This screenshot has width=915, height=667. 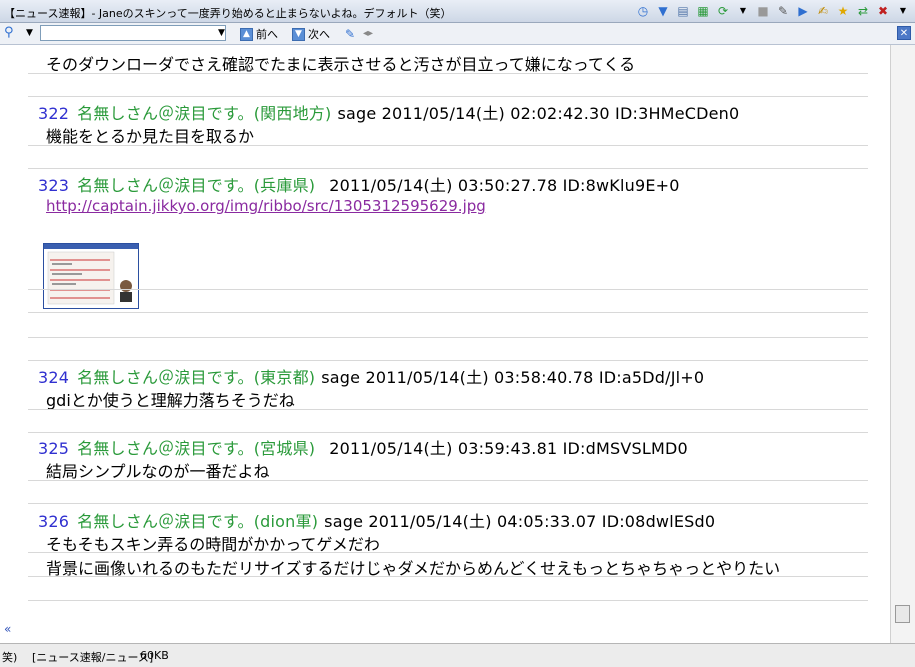 What do you see at coordinates (150, 136) in the screenshot?
I see `post-body: 機能をとるか見た目を取るか` at bounding box center [150, 136].